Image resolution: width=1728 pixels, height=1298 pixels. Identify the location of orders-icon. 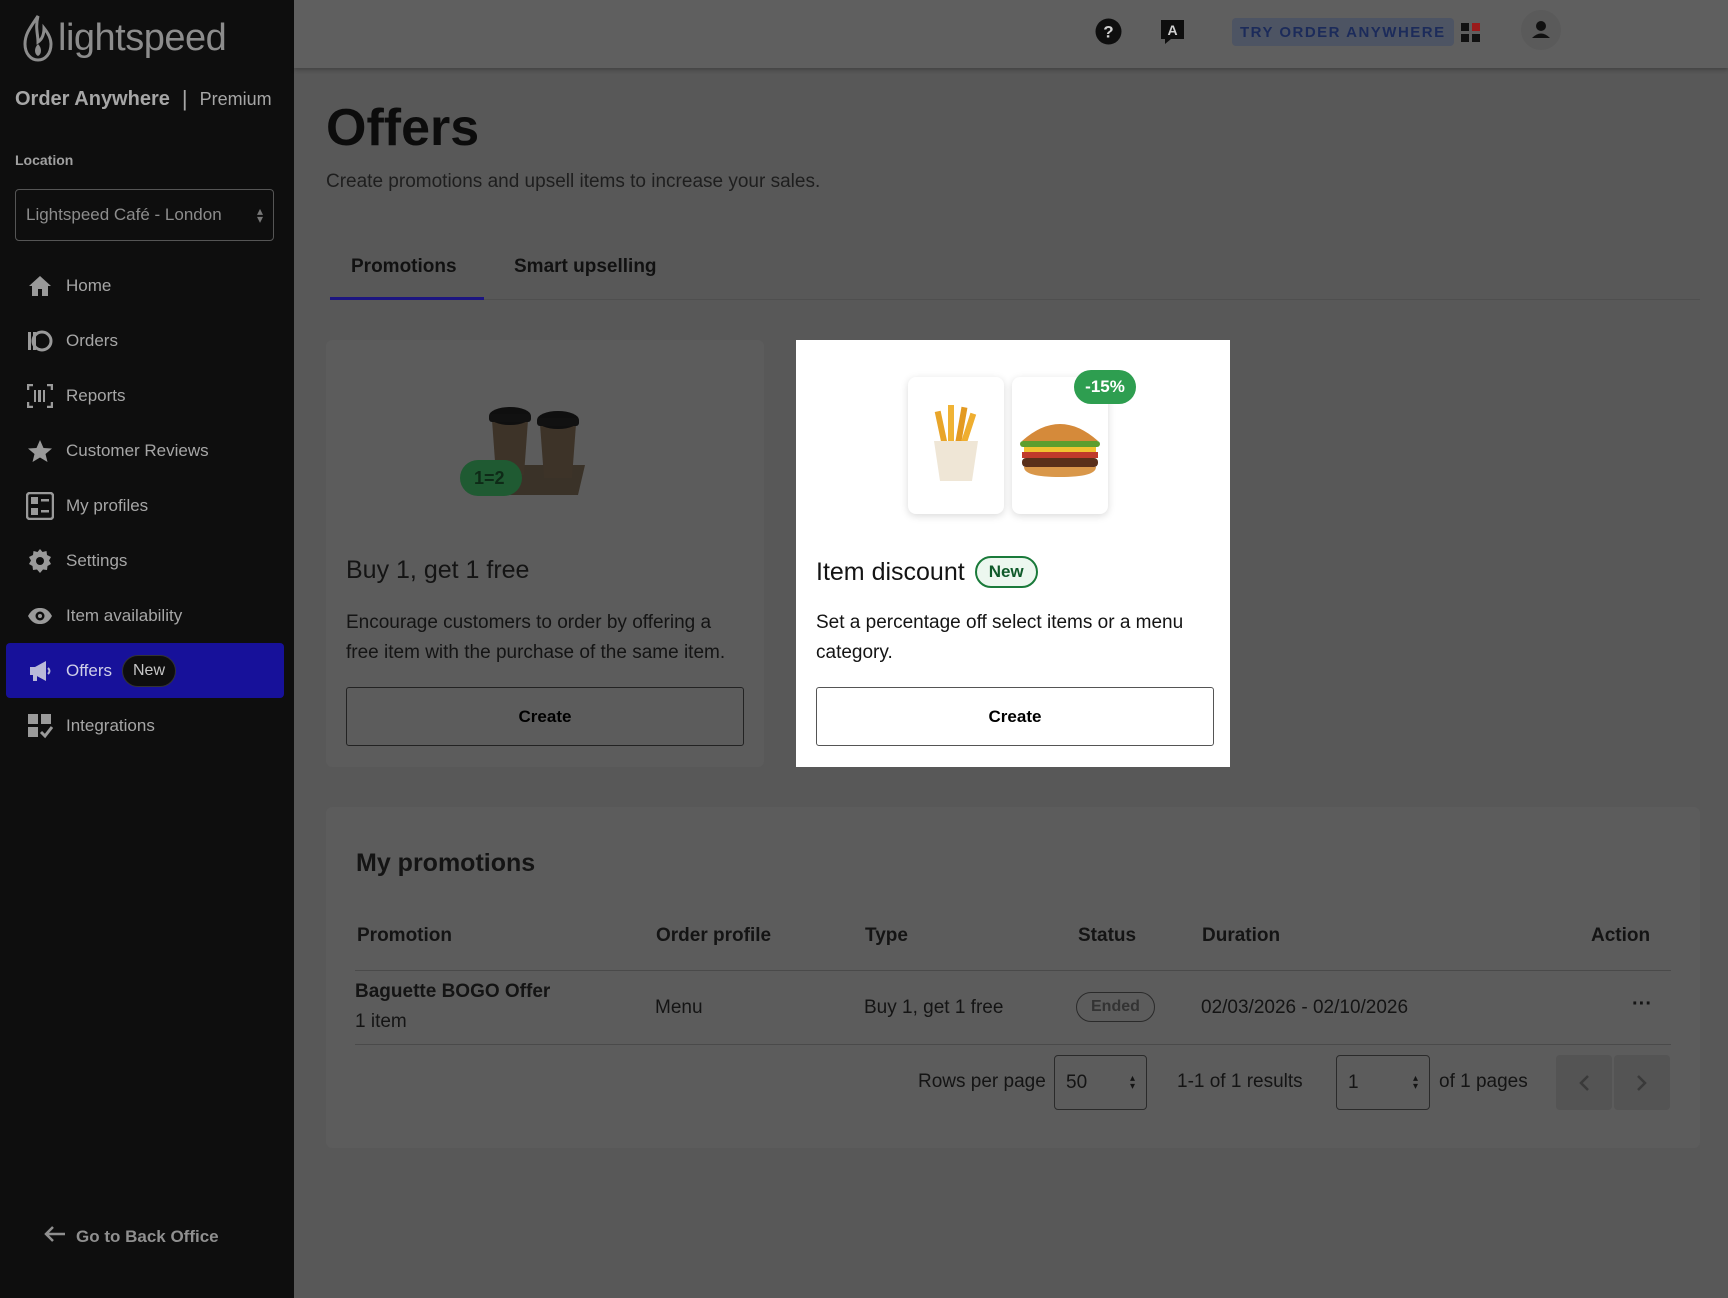
(40, 341).